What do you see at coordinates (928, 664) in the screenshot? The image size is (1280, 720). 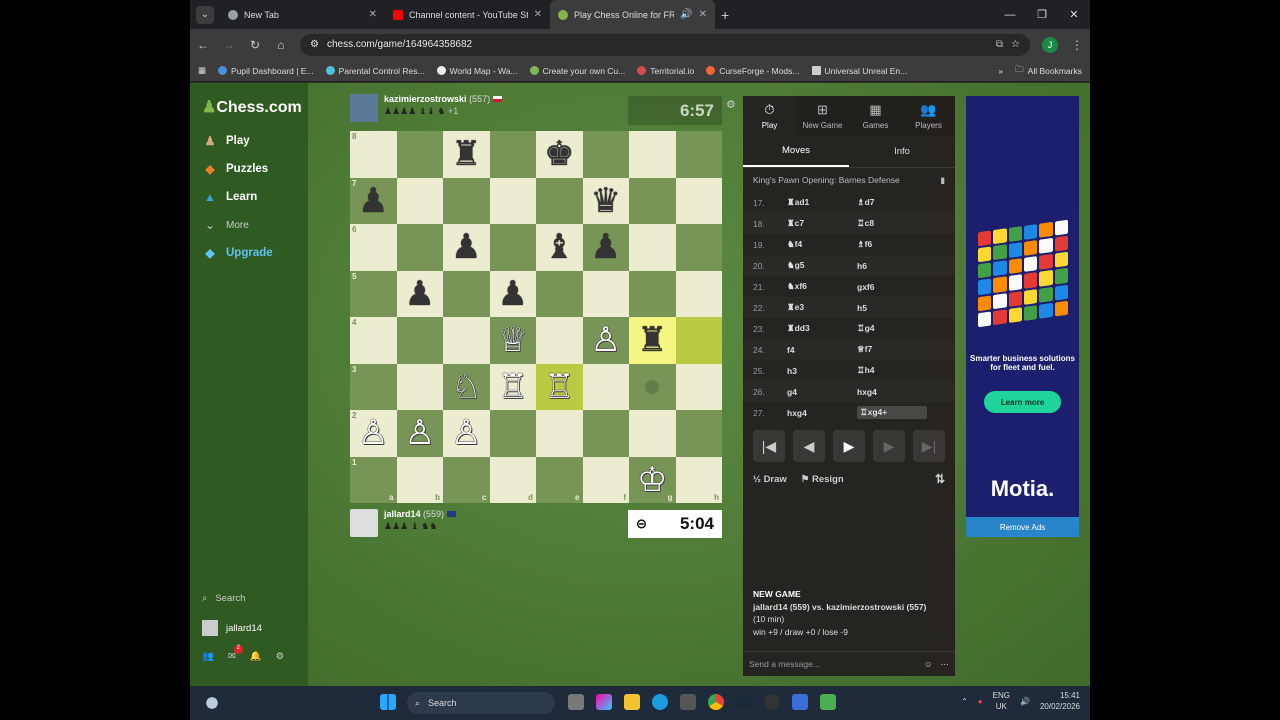 I see `emoji-icon: ☺` at bounding box center [928, 664].